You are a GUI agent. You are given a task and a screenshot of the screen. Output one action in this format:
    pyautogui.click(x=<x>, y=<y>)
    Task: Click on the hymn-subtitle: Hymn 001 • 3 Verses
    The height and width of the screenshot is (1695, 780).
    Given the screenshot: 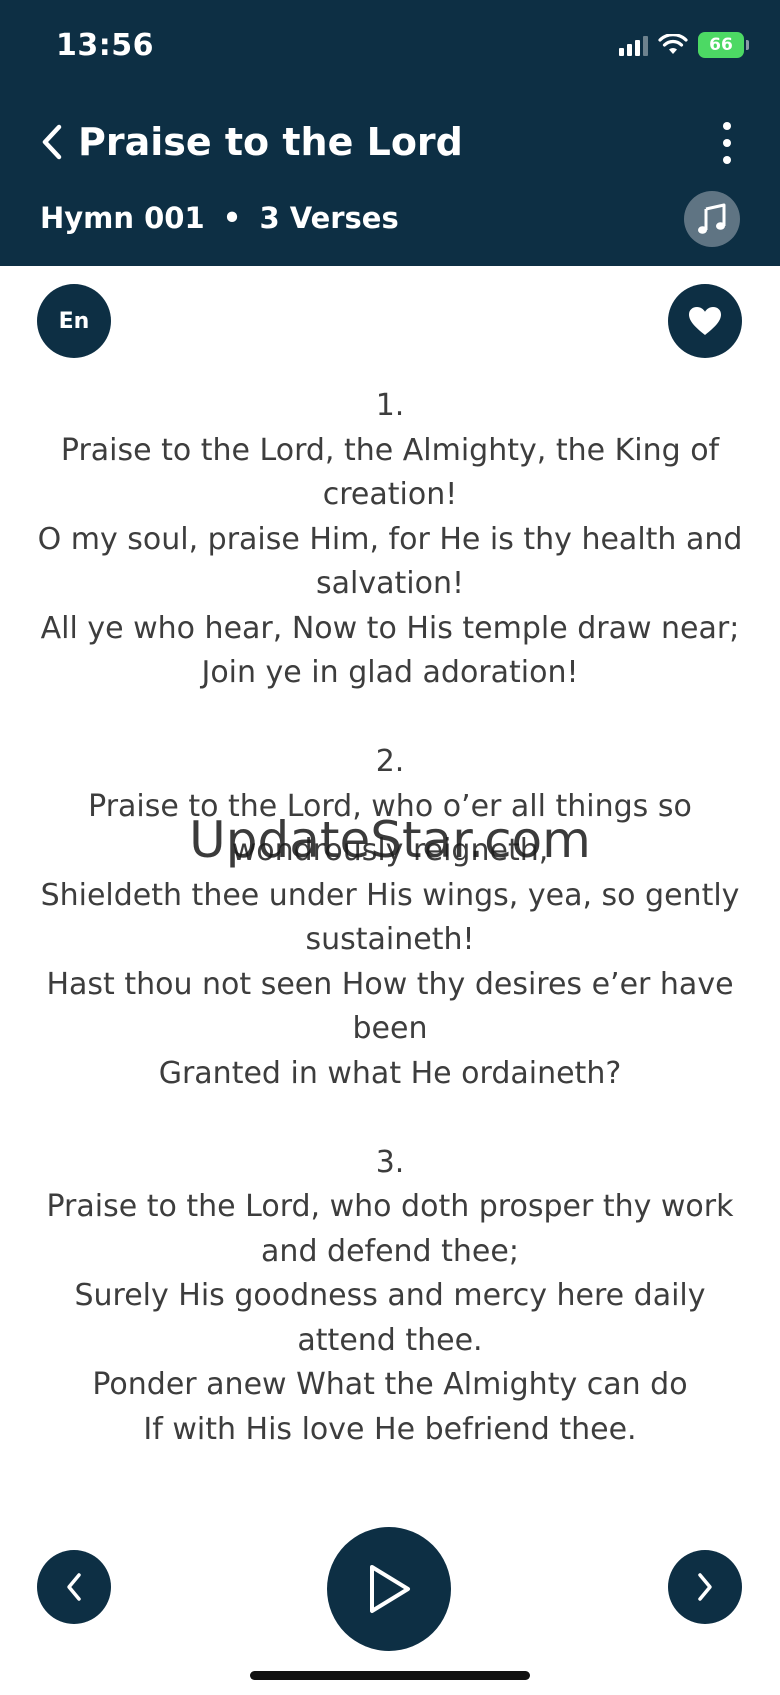 What is the action you would take?
    pyautogui.click(x=219, y=218)
    